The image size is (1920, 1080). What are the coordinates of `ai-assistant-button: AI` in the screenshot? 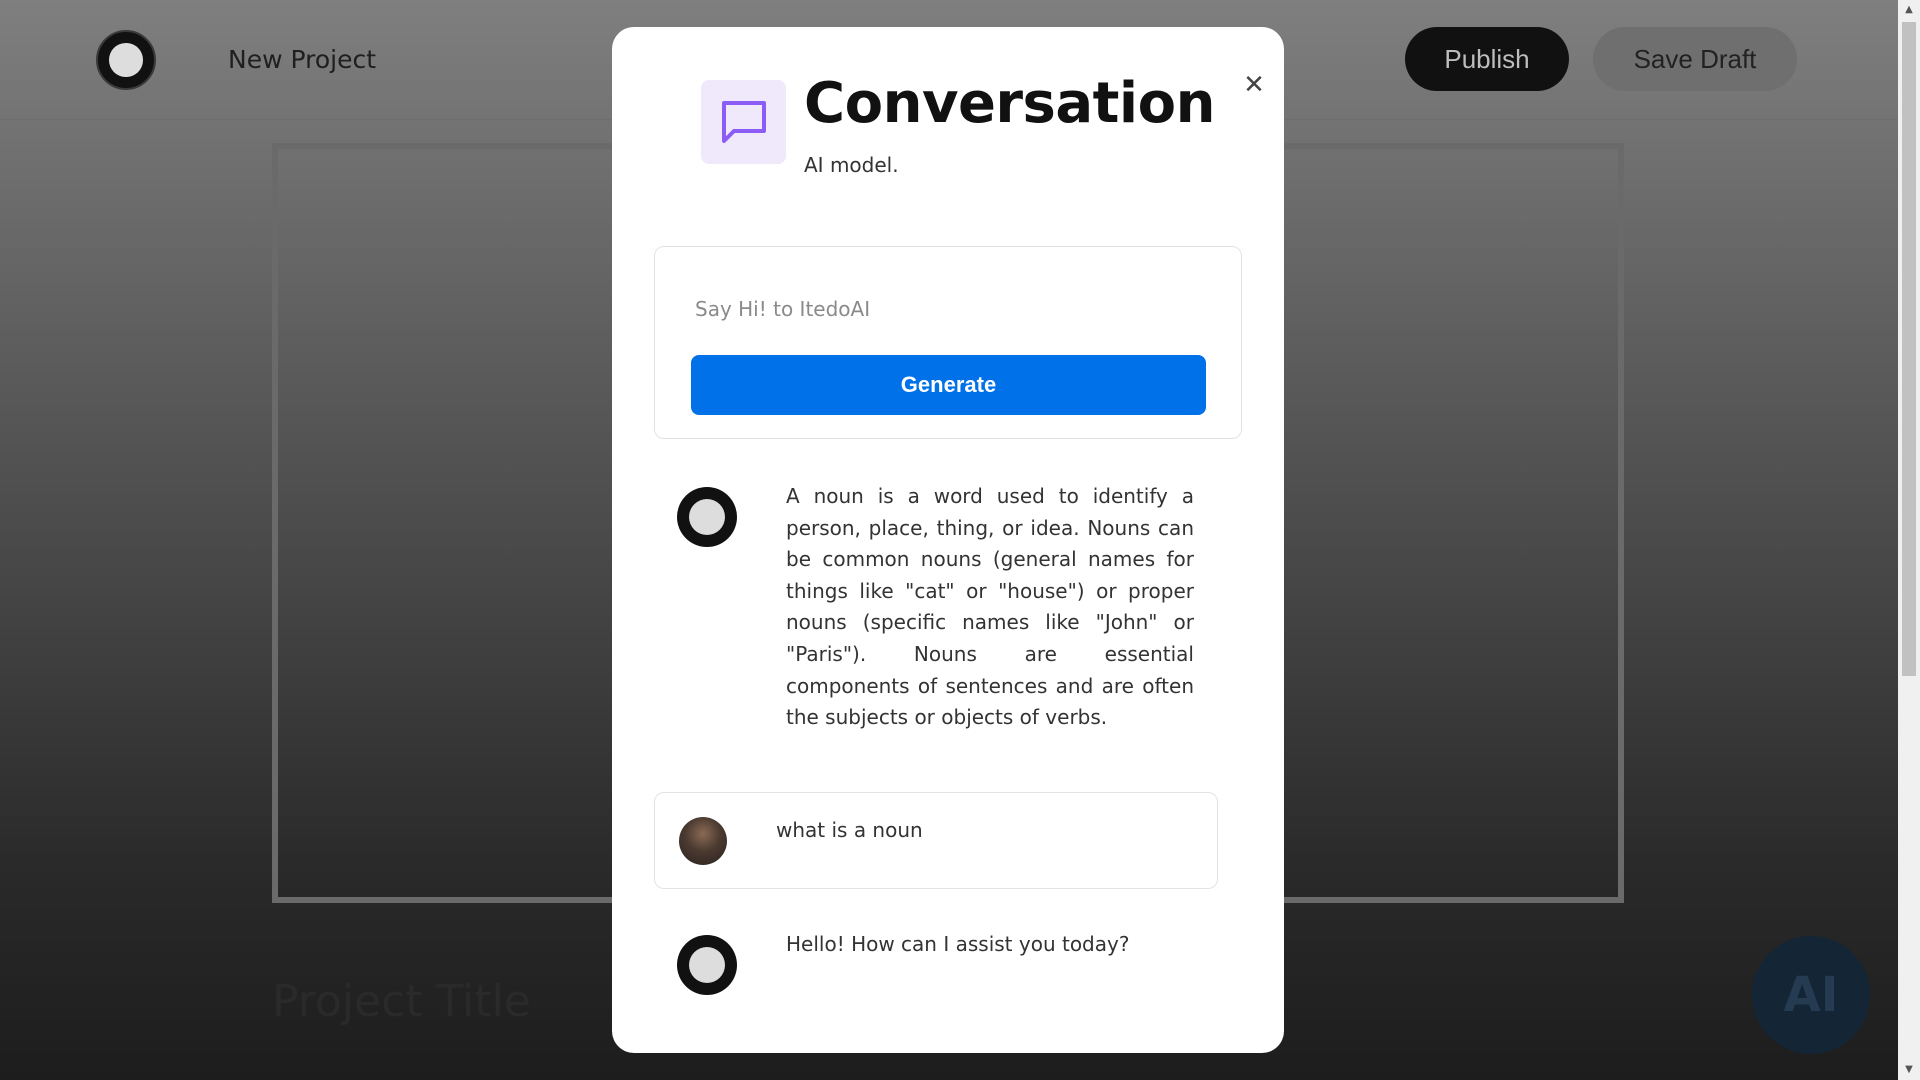 It's located at (1811, 995).